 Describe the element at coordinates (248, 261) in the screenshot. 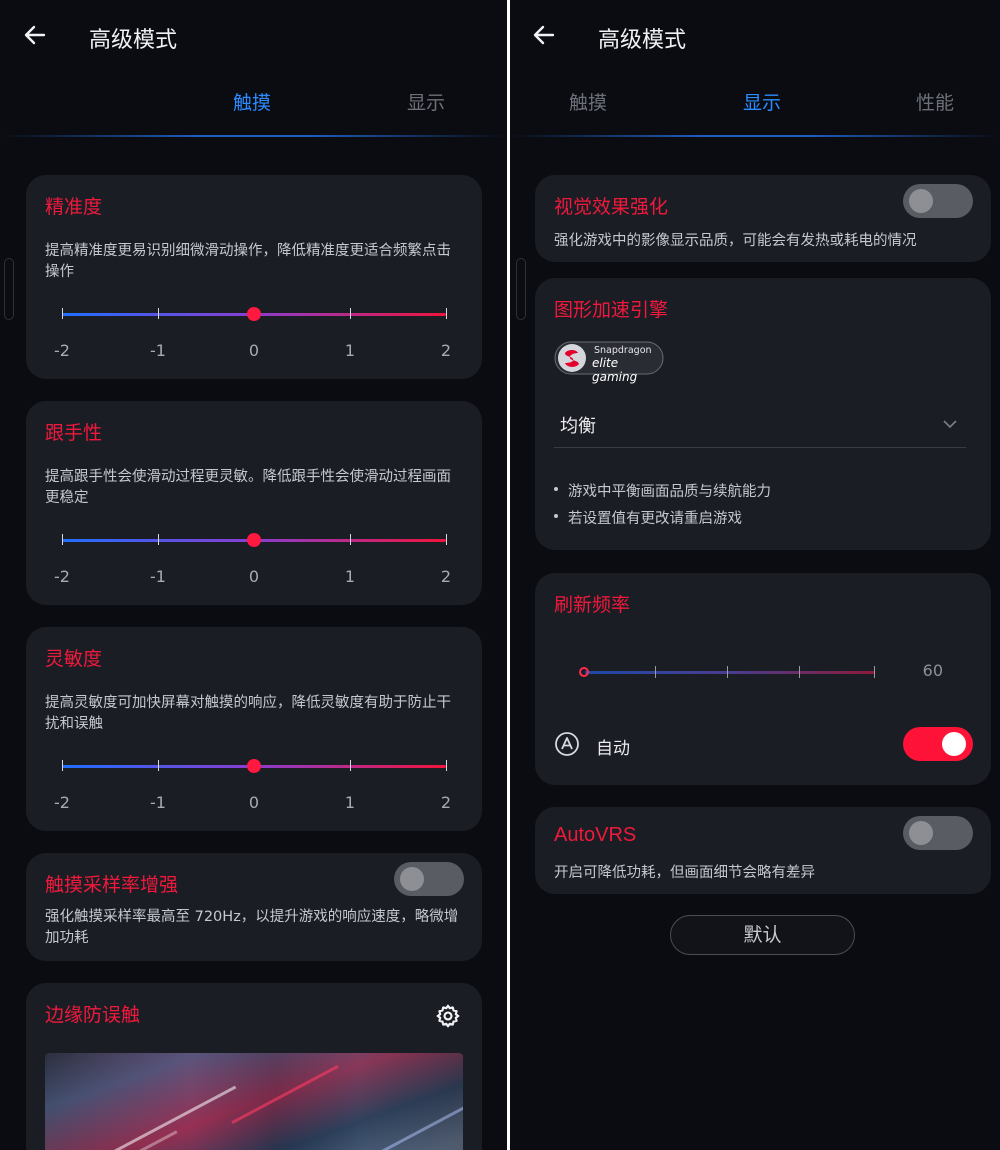

I see `precision-description: 提高精准度更易识别细微滑动操作，降低精准度更适合频繁点击操作` at that location.